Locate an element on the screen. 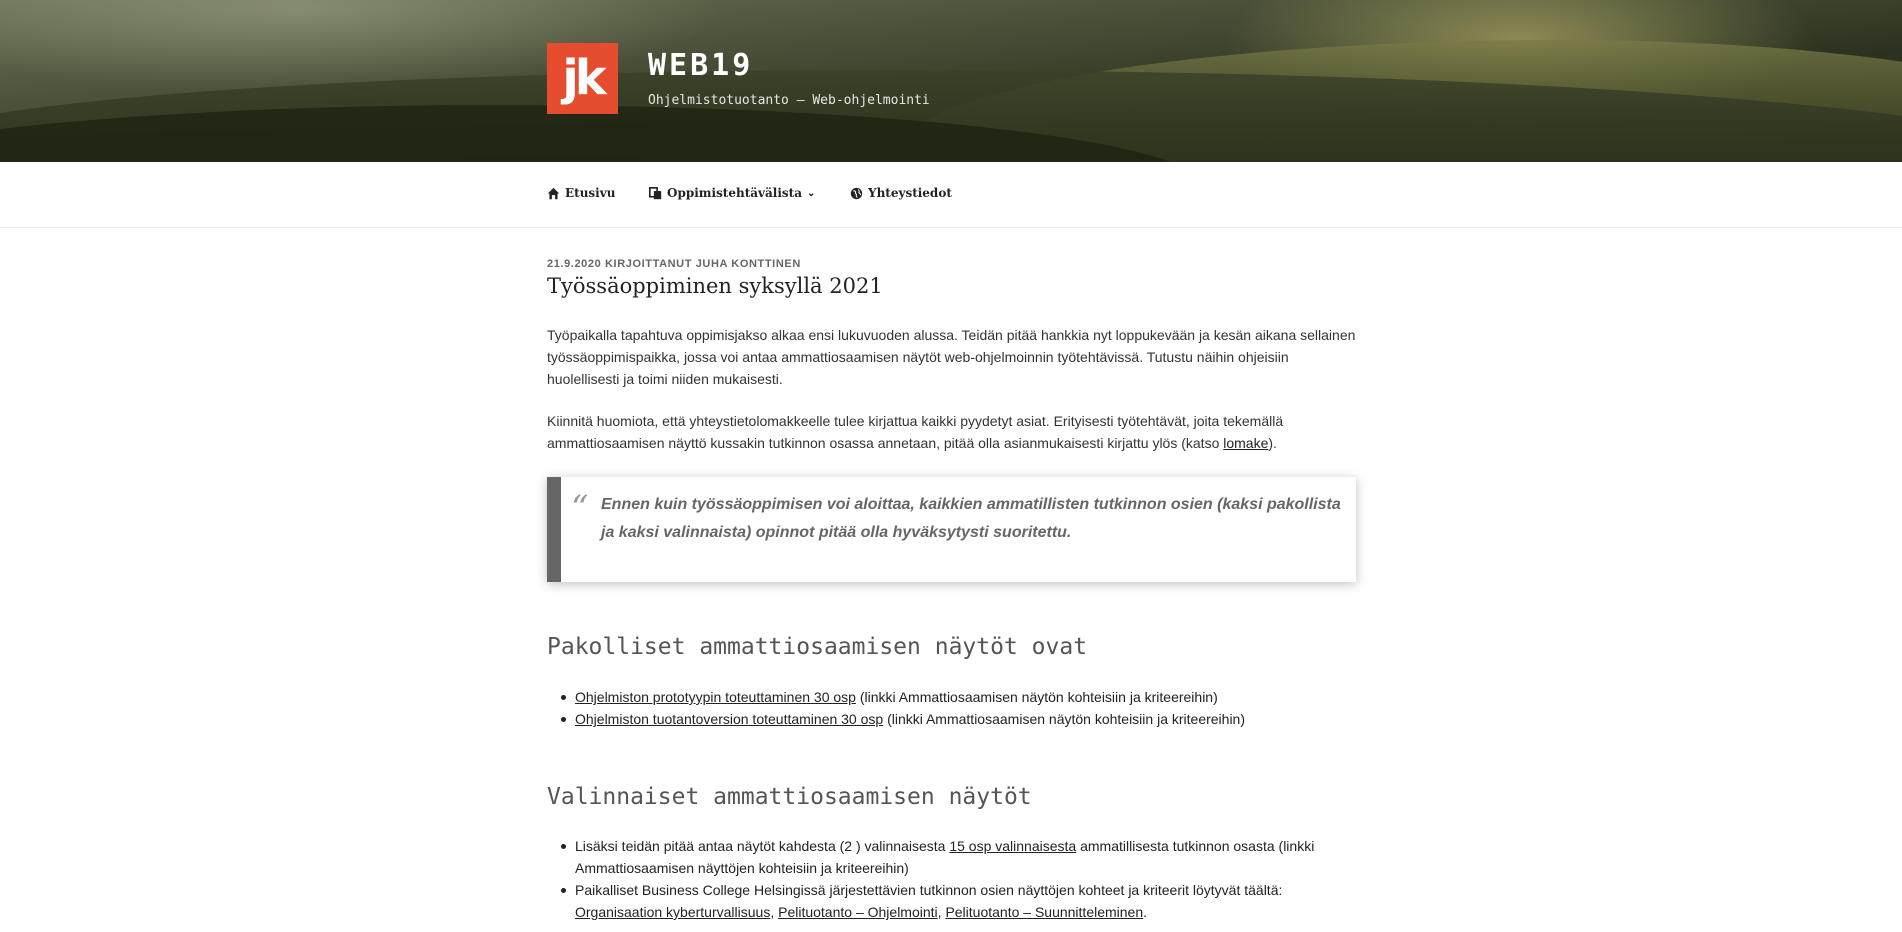 The image size is (1902, 932). paragraph-text: ). is located at coordinates (1272, 443).